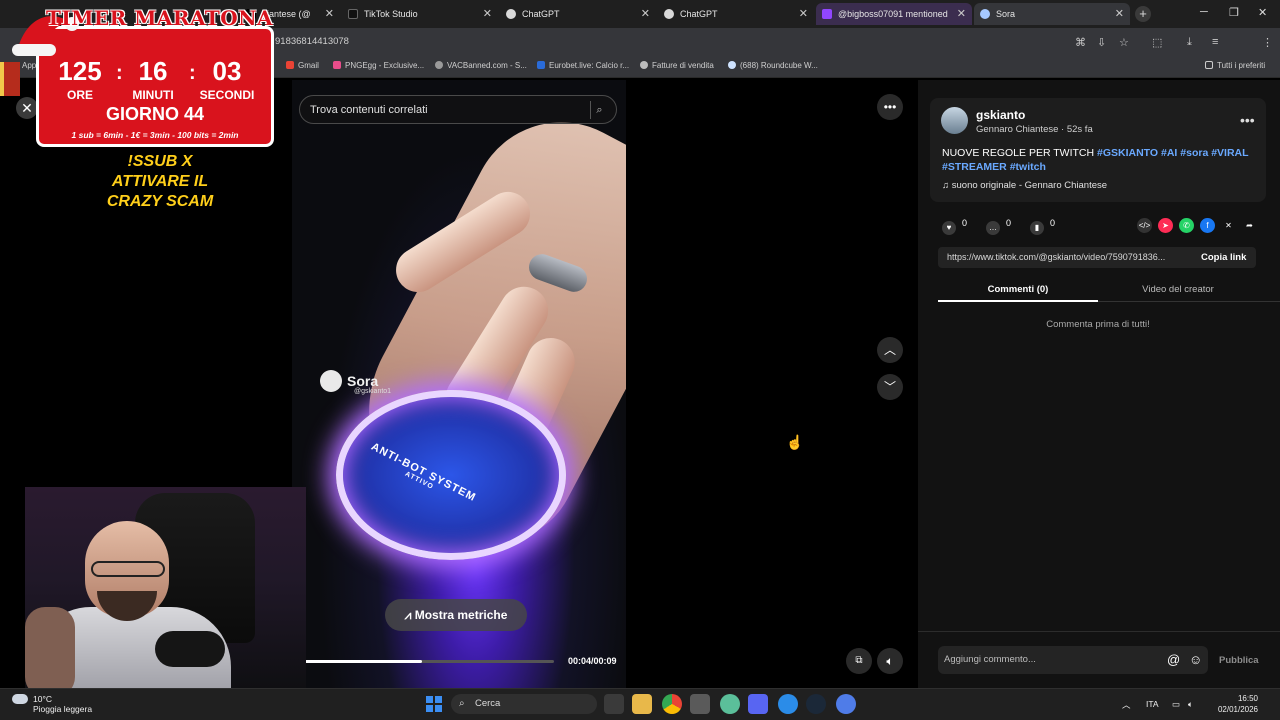  What do you see at coordinates (1267, 42) in the screenshot?
I see `browser-menu-icon: ⋮` at bounding box center [1267, 42].